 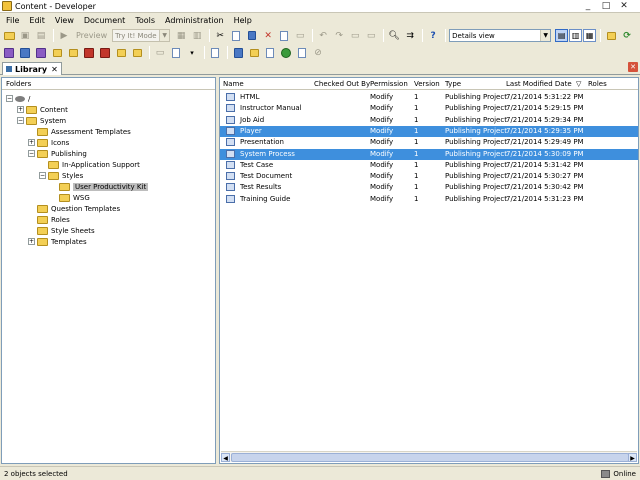 What do you see at coordinates (433, 36) in the screenshot?
I see `help-icon: ?` at bounding box center [433, 36].